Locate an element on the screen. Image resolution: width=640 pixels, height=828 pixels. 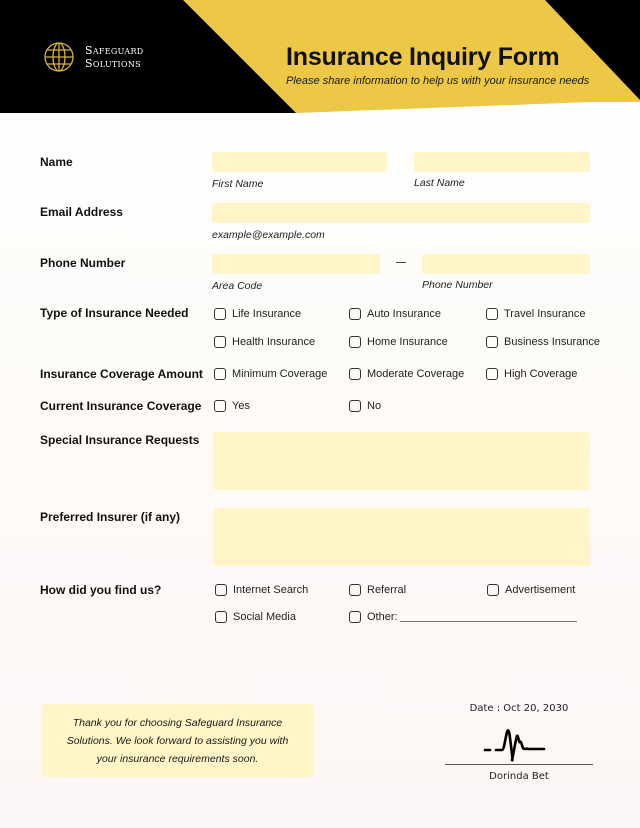
option-label: Other: is located at coordinates (382, 617).